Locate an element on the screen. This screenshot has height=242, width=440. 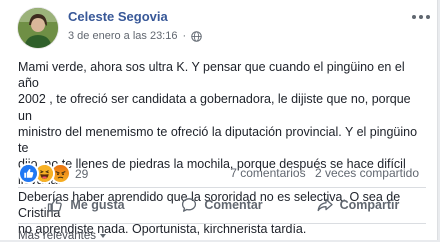
post-meta: 3 de enero a las 23:16 · is located at coordinates (135, 36).